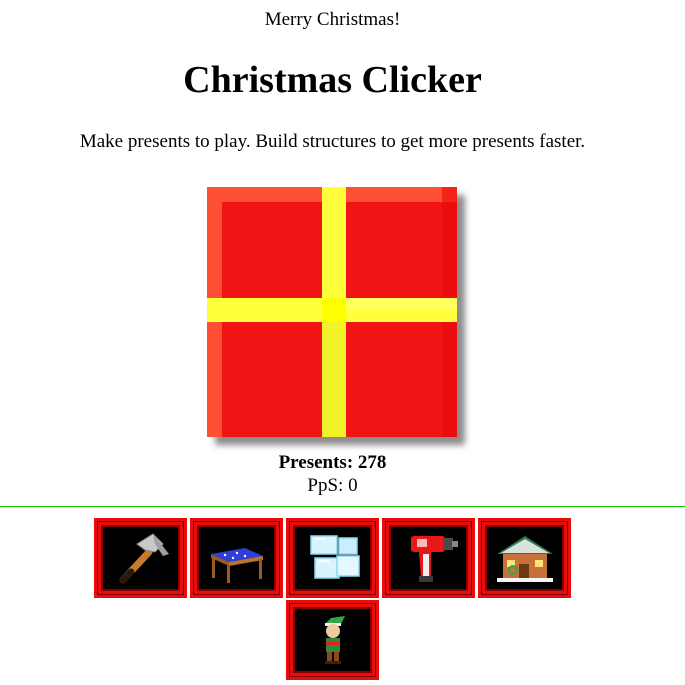 Image resolution: width=685 pixels, height=685 pixels. I want to click on store-item-workshop, so click(524, 558).